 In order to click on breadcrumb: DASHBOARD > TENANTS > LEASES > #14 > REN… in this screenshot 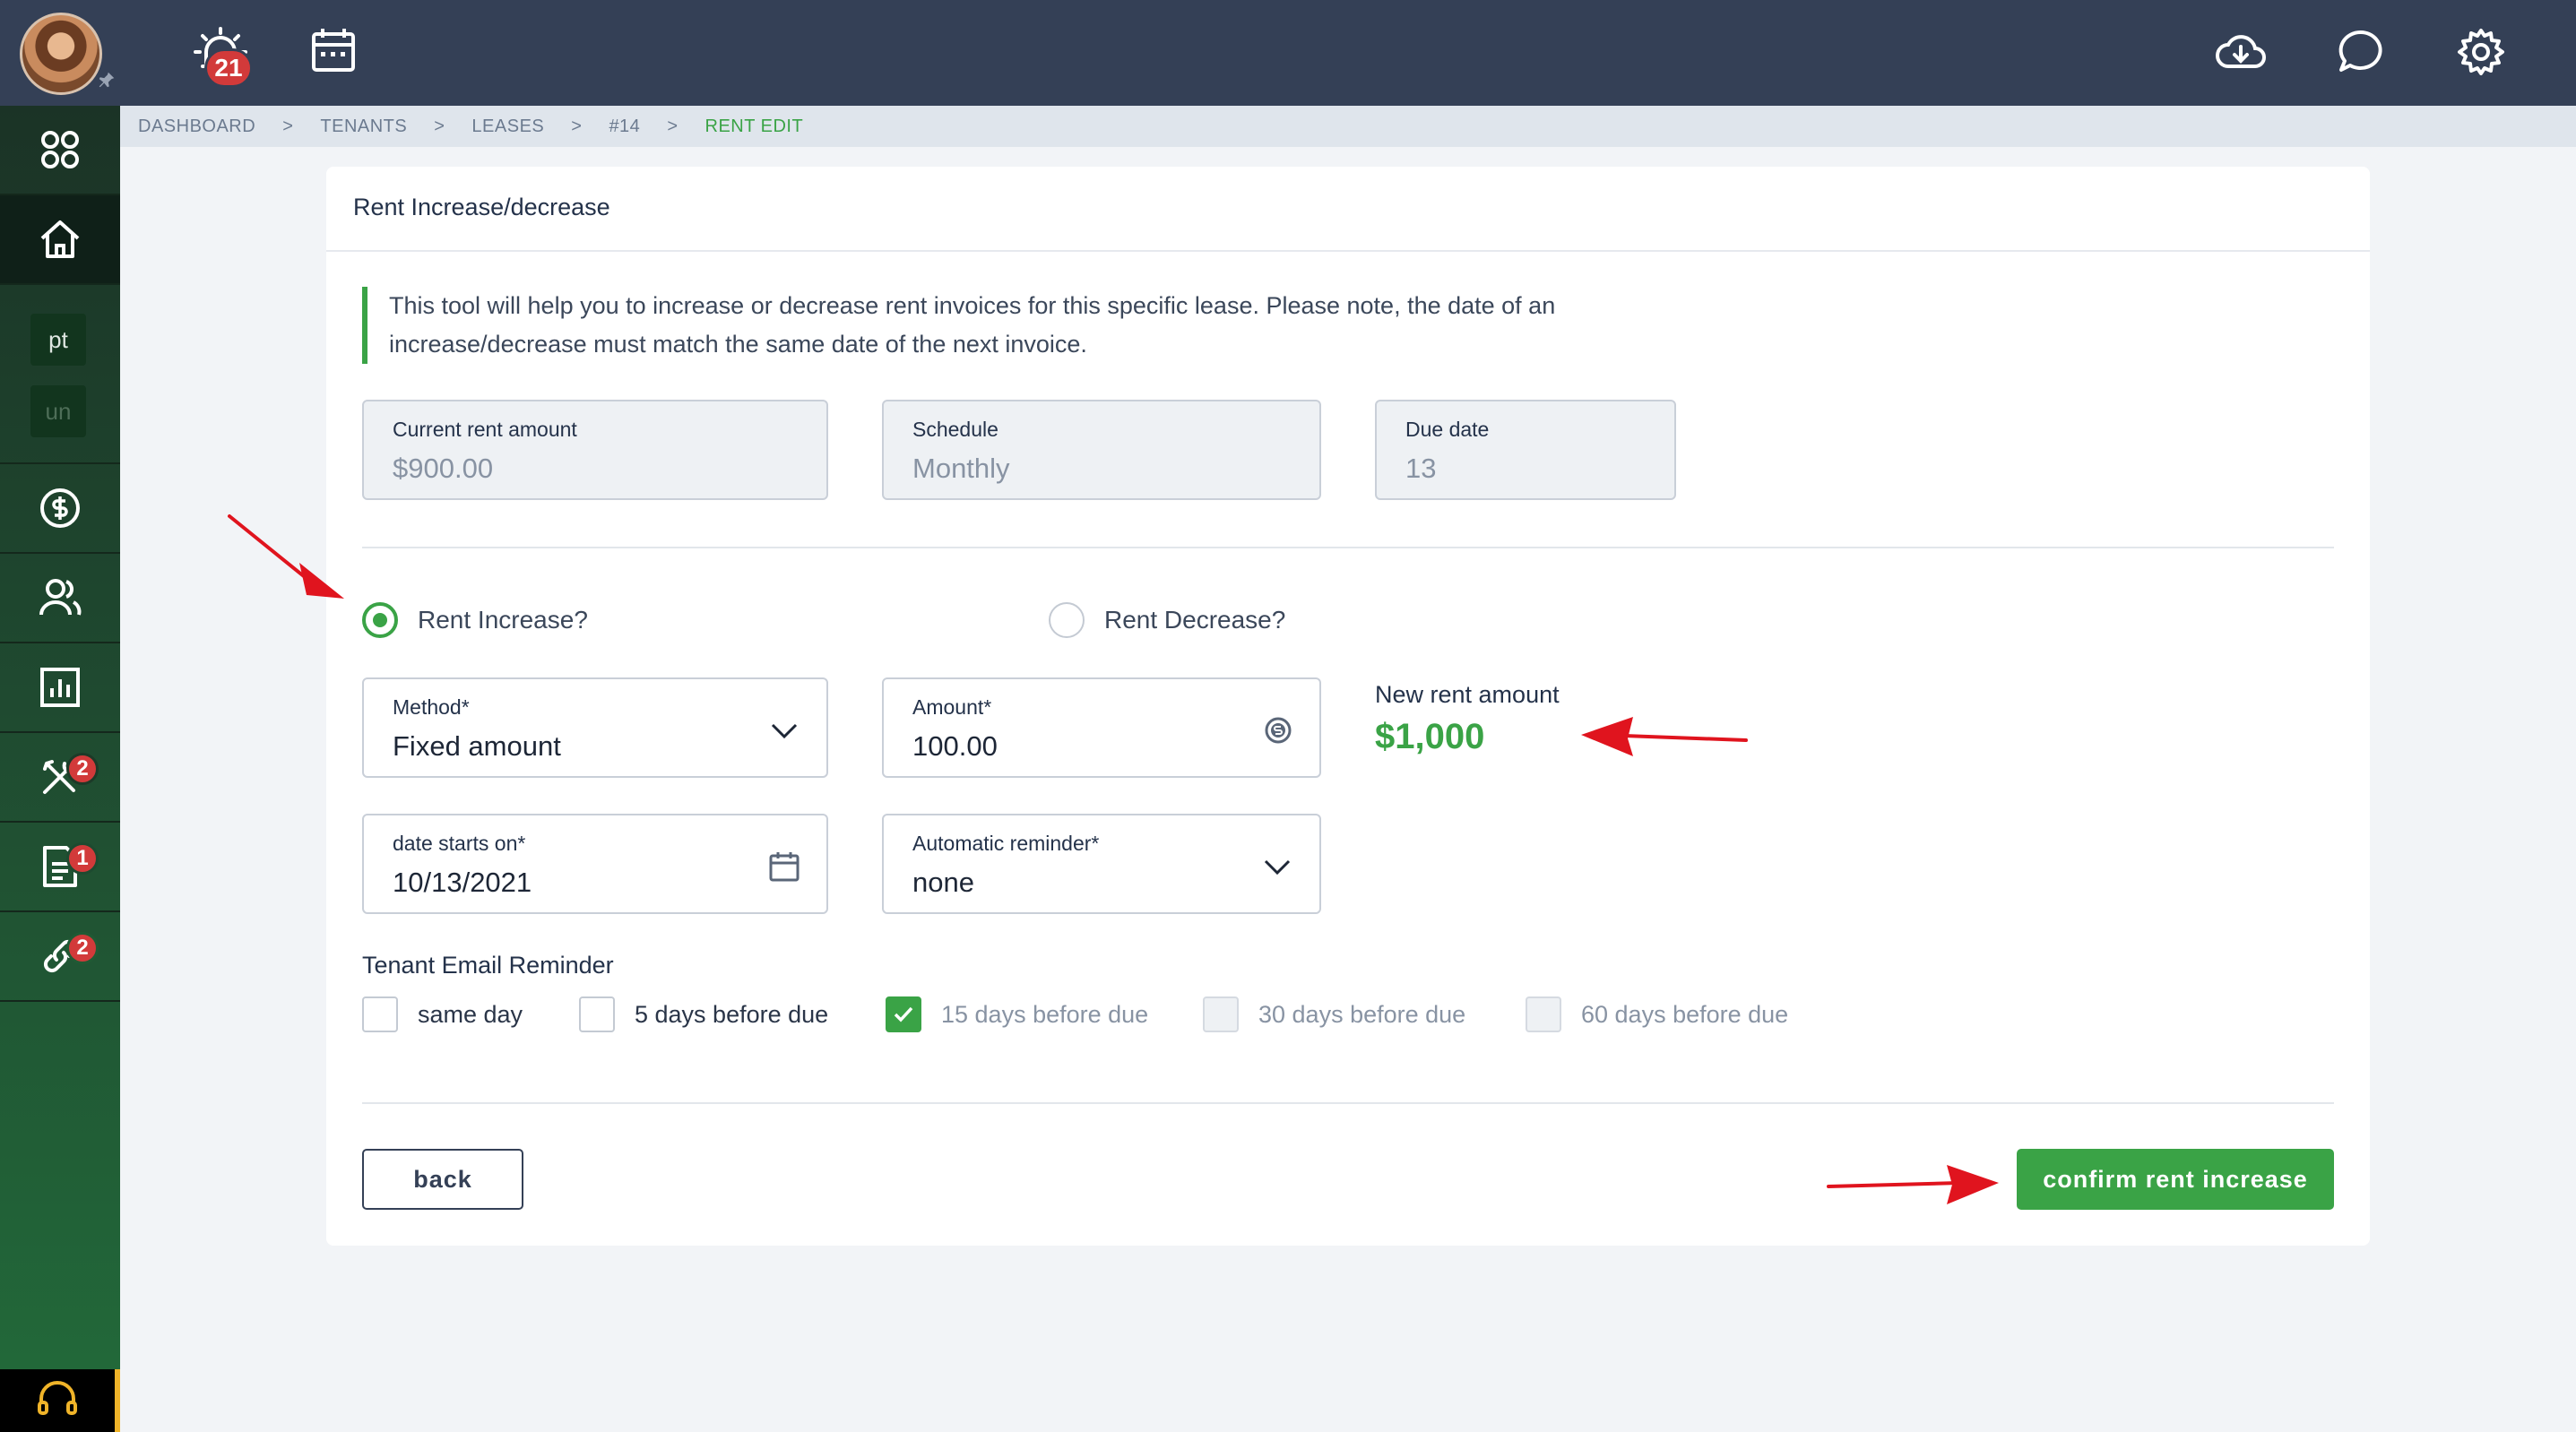, I will do `click(1348, 126)`.